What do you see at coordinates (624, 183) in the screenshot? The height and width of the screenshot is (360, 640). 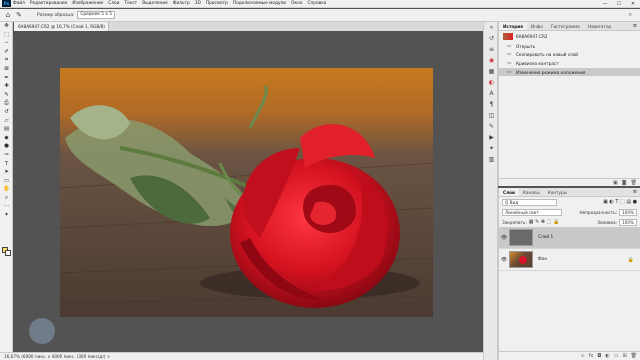 I see `camera-icon: ◙` at bounding box center [624, 183].